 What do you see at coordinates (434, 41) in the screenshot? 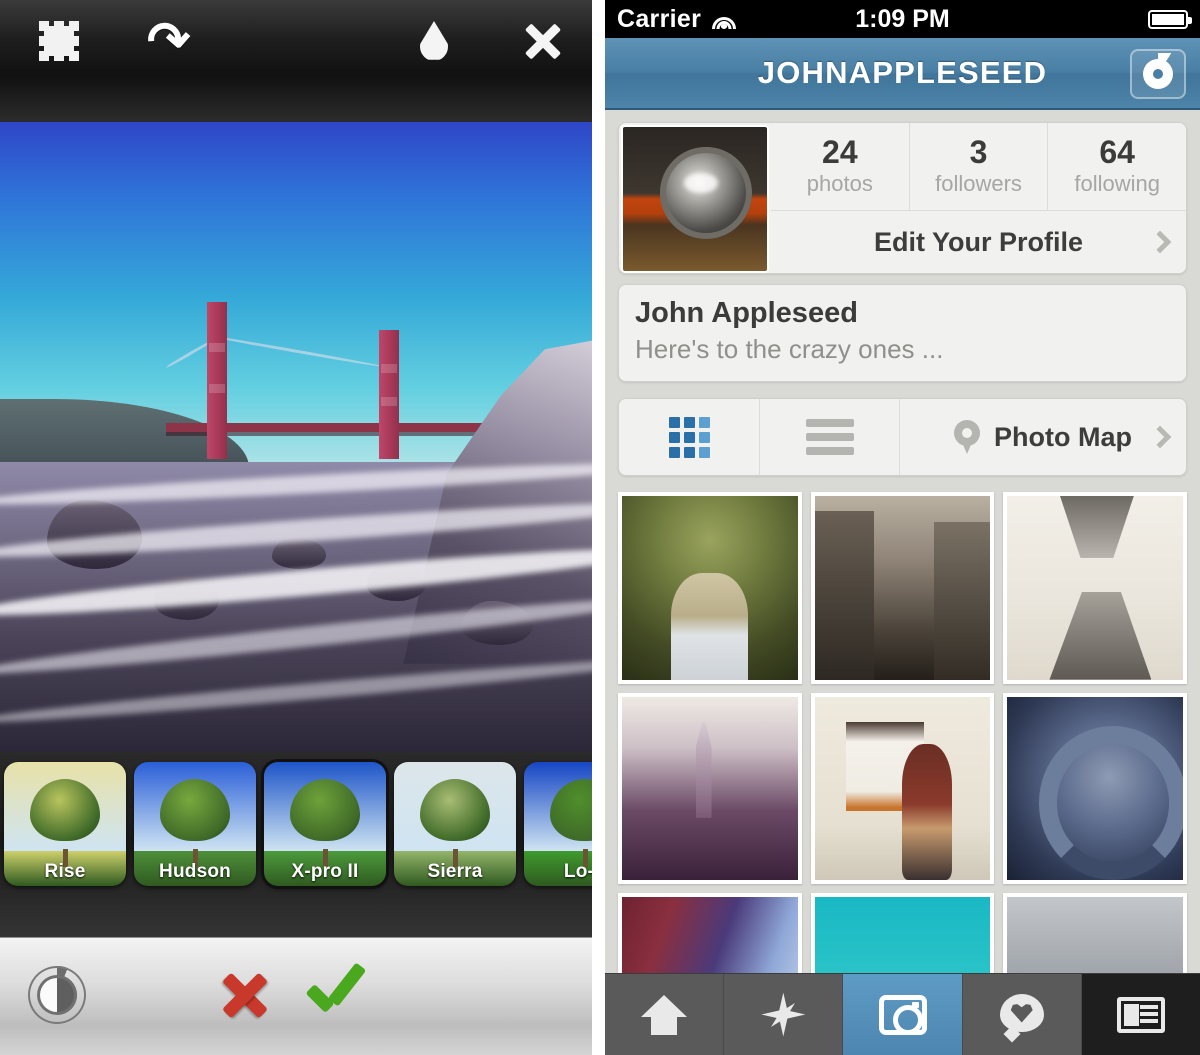
I see `blur-button` at bounding box center [434, 41].